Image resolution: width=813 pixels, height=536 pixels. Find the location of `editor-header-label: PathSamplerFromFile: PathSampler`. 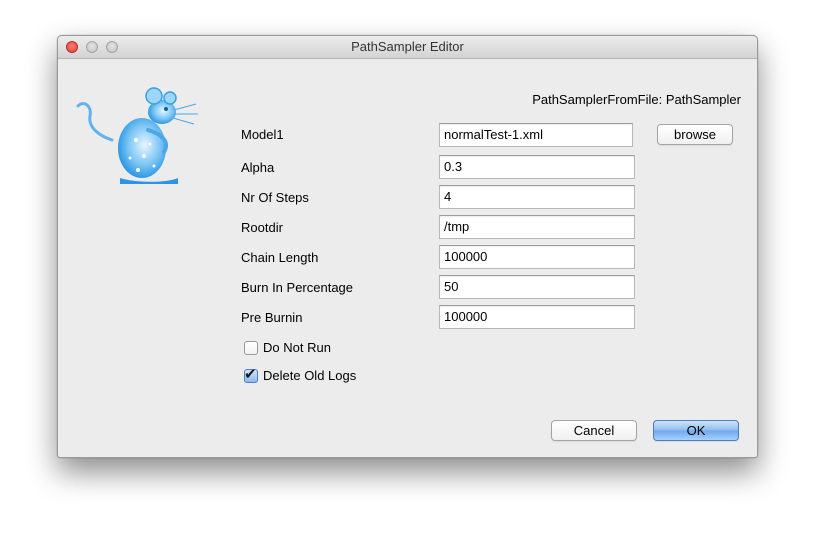

editor-header-label: PathSamplerFromFile: PathSampler is located at coordinates (636, 99).